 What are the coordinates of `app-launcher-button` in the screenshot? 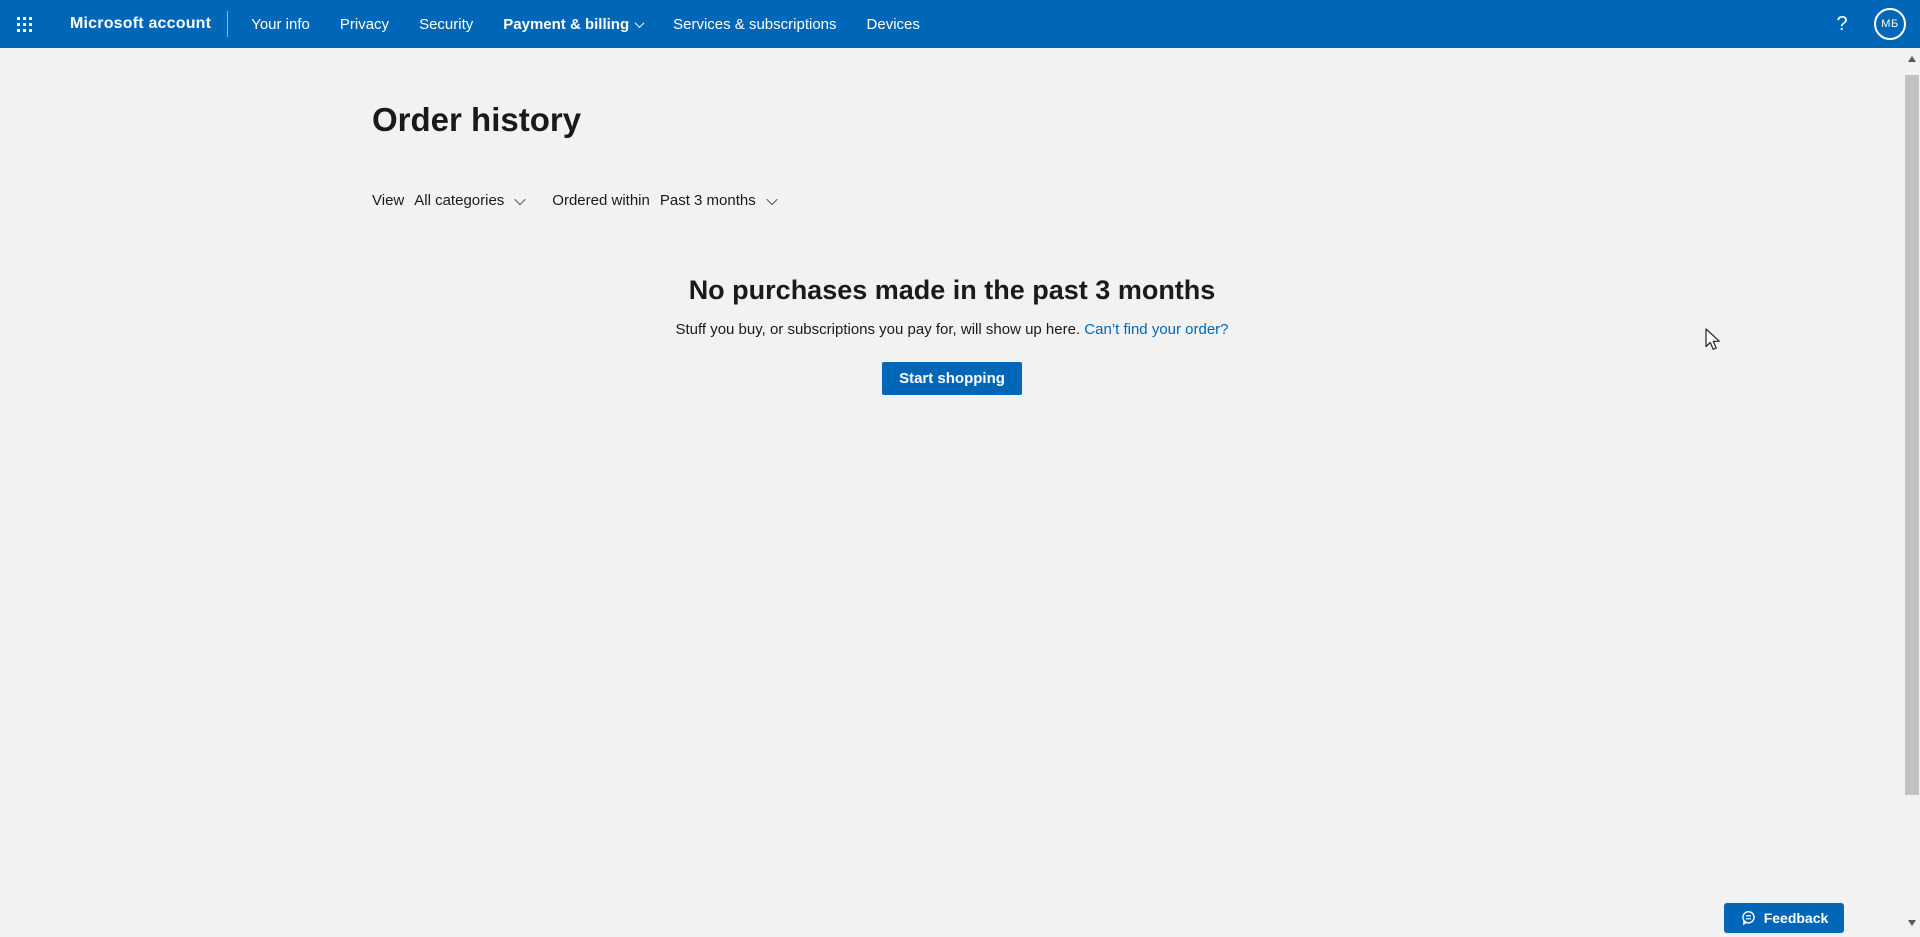 It's located at (24, 24).